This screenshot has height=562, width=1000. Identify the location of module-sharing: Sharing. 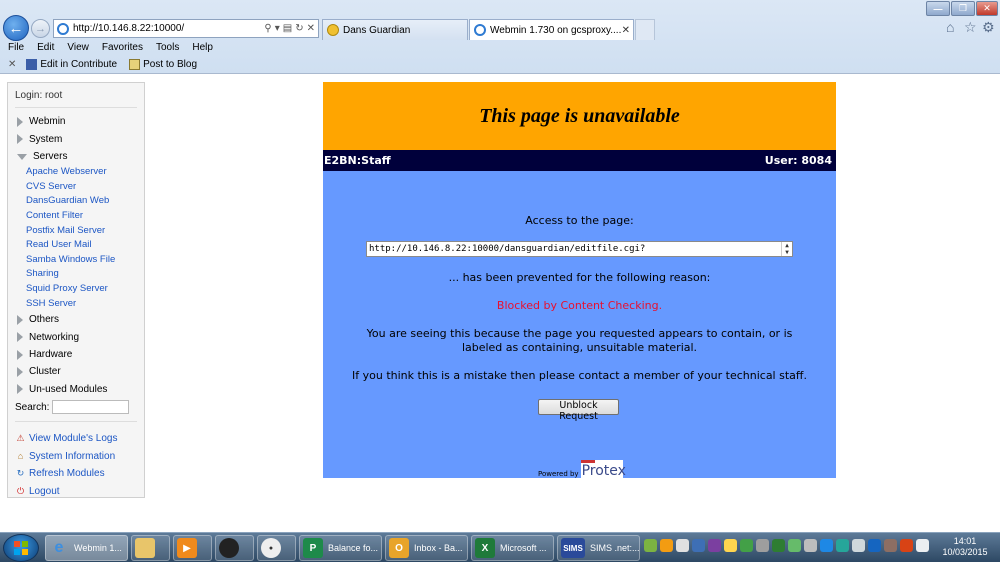
(76, 274).